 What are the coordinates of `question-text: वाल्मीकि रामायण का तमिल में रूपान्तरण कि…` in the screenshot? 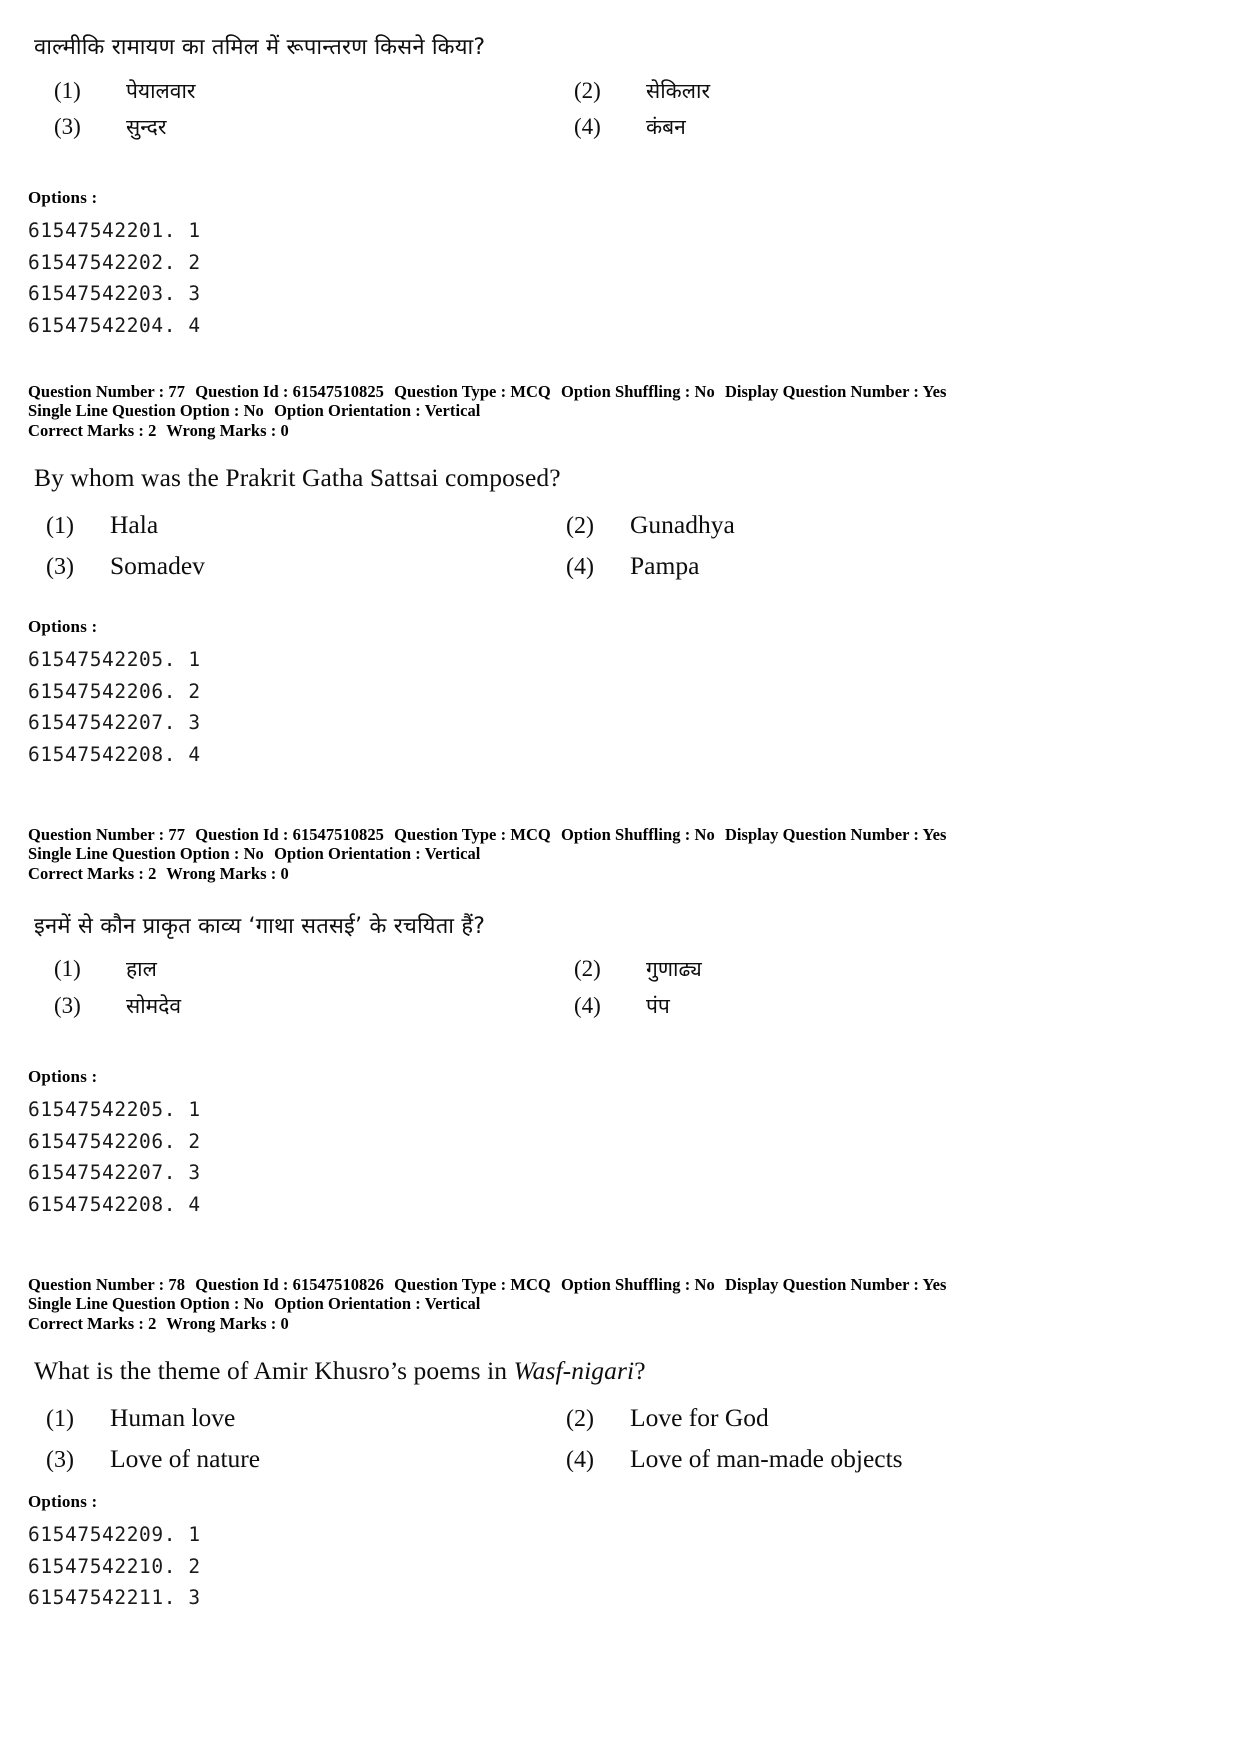 It's located at (260, 47).